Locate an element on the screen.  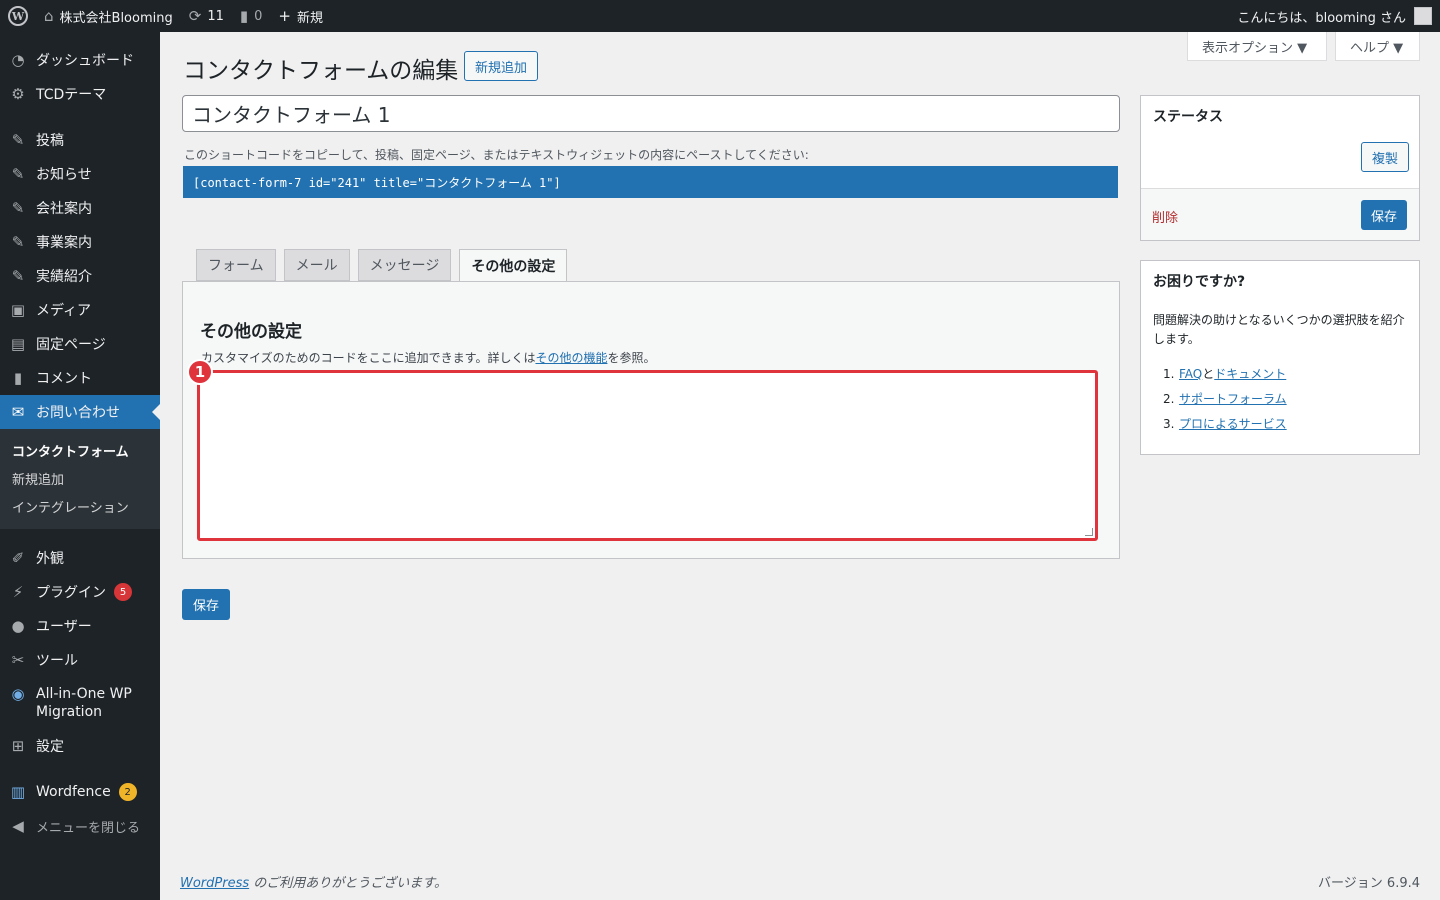
sidebar-item-news: ✎ お知らせ is located at coordinates (80, 174).